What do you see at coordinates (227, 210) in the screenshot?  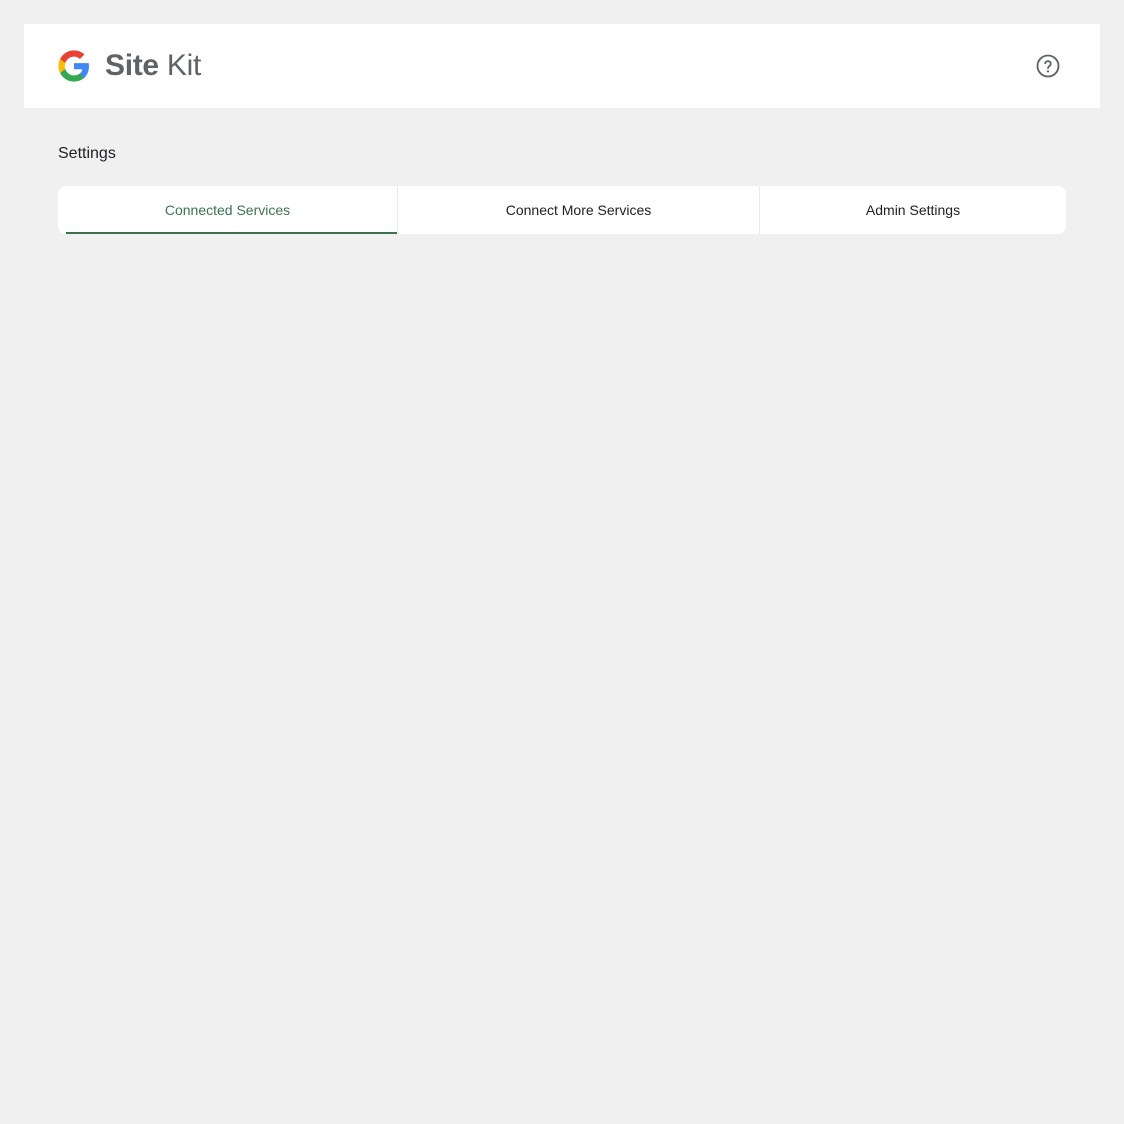 I see `tab-connected-services: Connected Services` at bounding box center [227, 210].